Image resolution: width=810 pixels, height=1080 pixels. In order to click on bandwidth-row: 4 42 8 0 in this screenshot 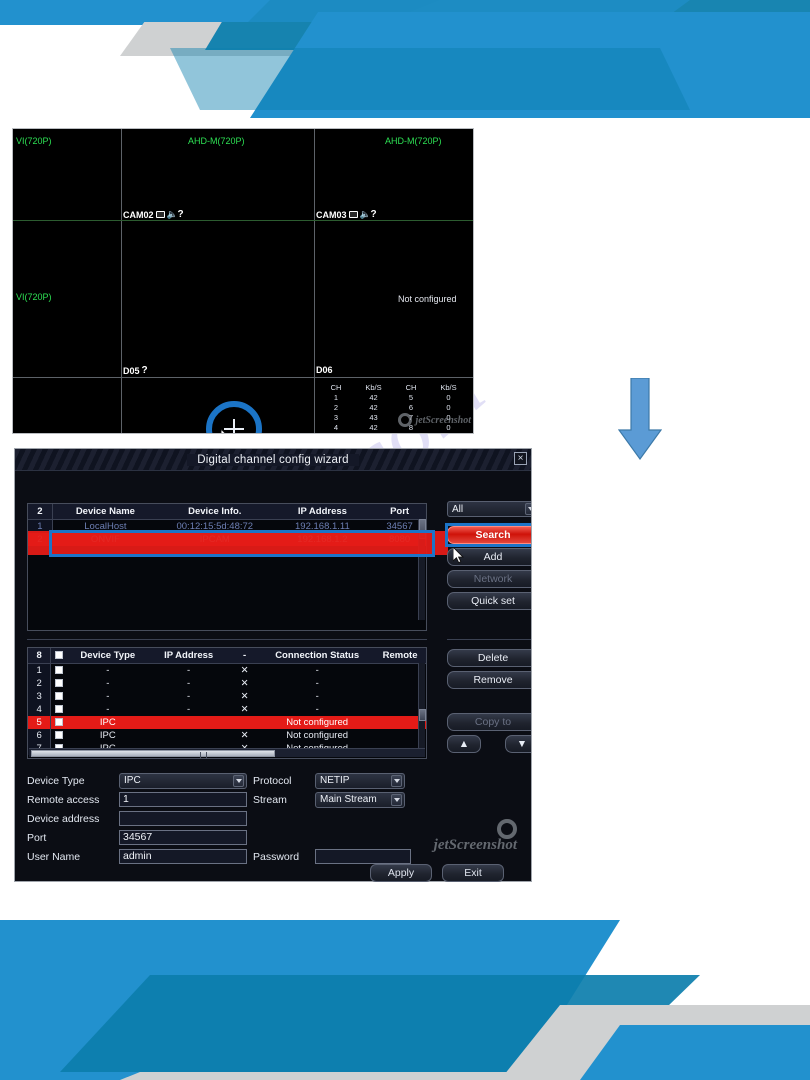, I will do `click(396, 428)`.